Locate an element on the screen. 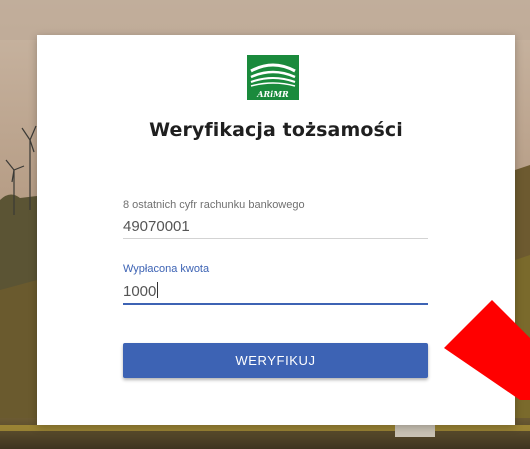 The height and width of the screenshot is (449, 530). paid-amount-input: 1000 is located at coordinates (275, 291).